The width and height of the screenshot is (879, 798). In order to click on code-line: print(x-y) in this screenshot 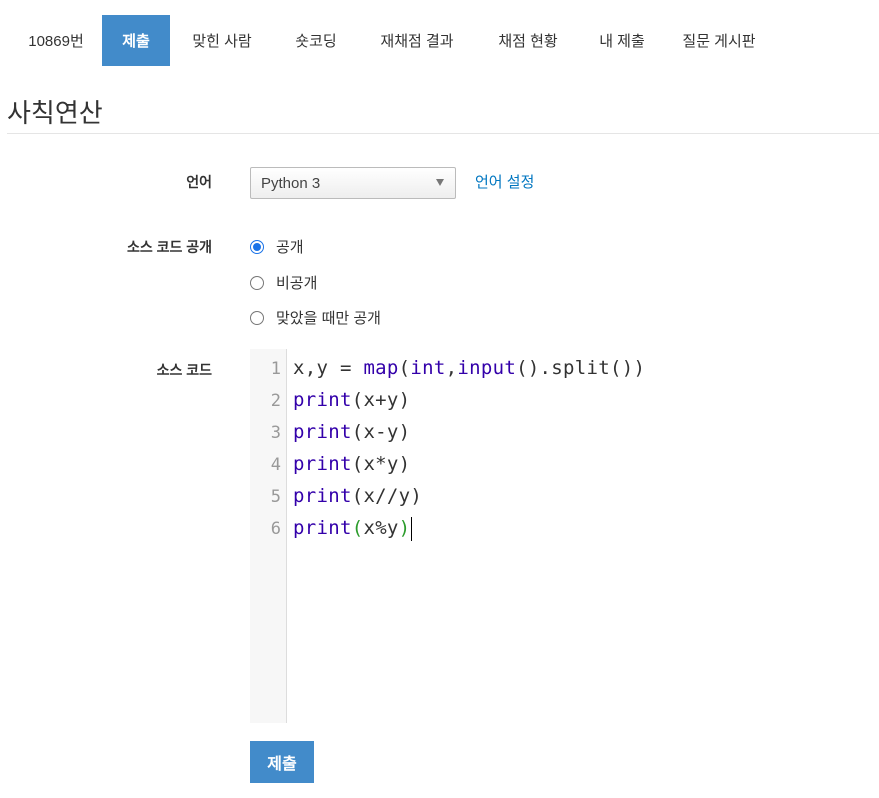, I will do `click(351, 432)`.